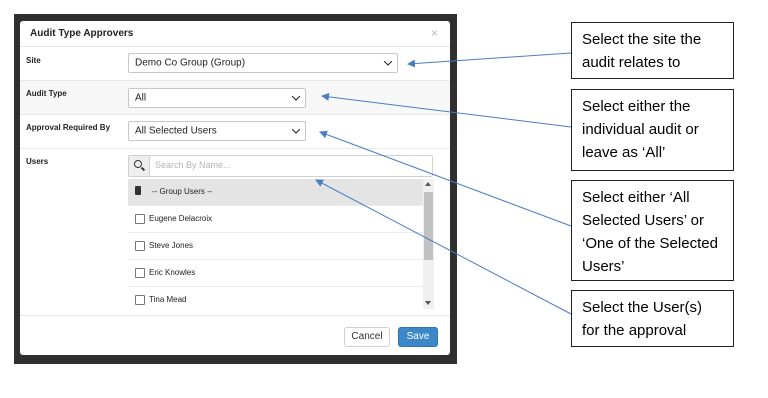  I want to click on arrow-approval, so click(445, 178).